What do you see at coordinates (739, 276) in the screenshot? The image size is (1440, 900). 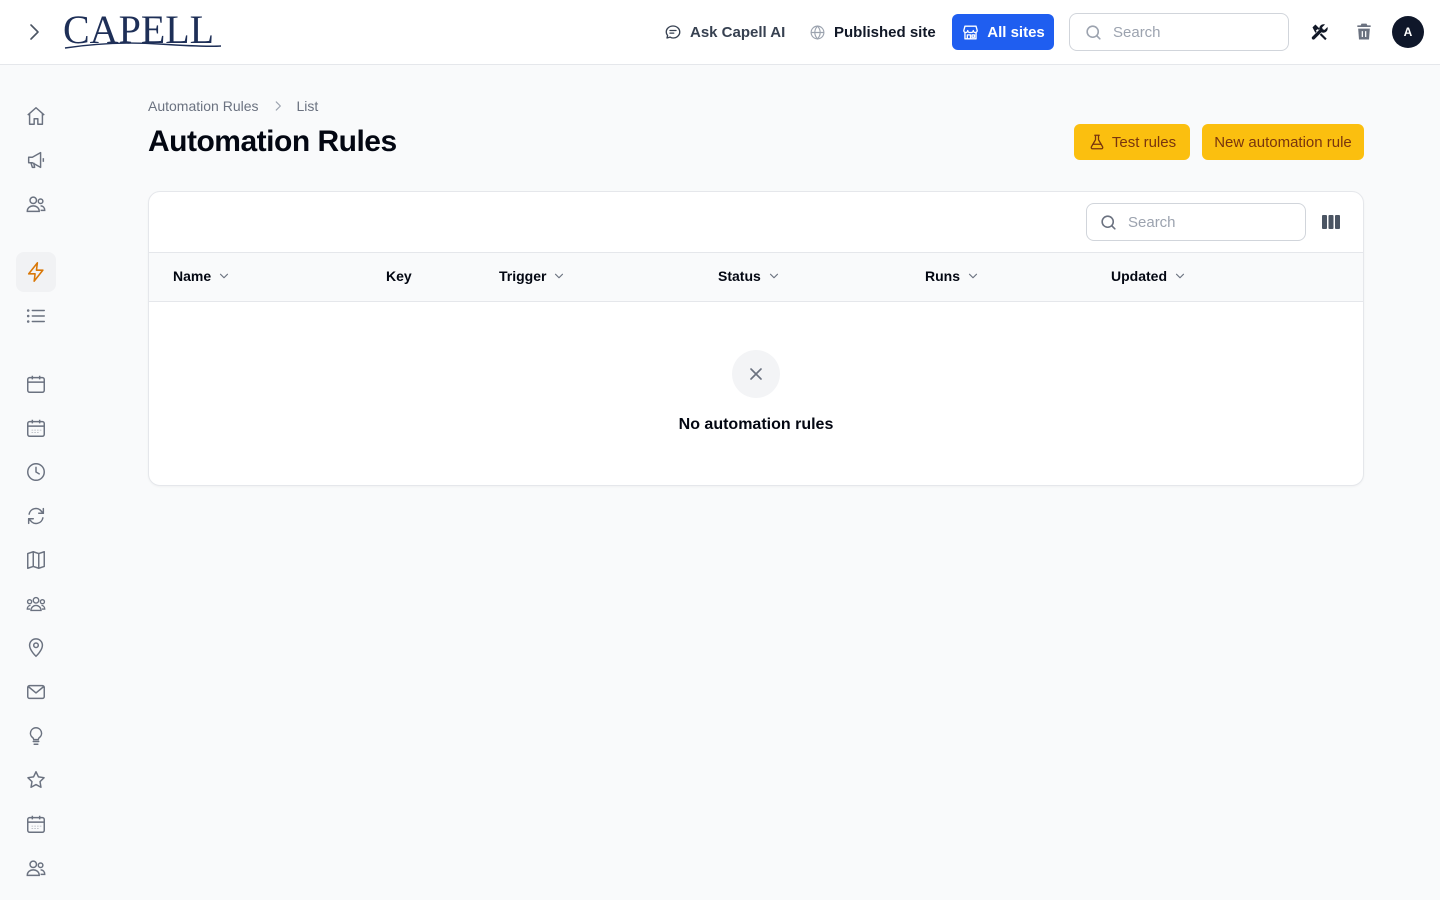 I see `column-header-status-label: Status` at bounding box center [739, 276].